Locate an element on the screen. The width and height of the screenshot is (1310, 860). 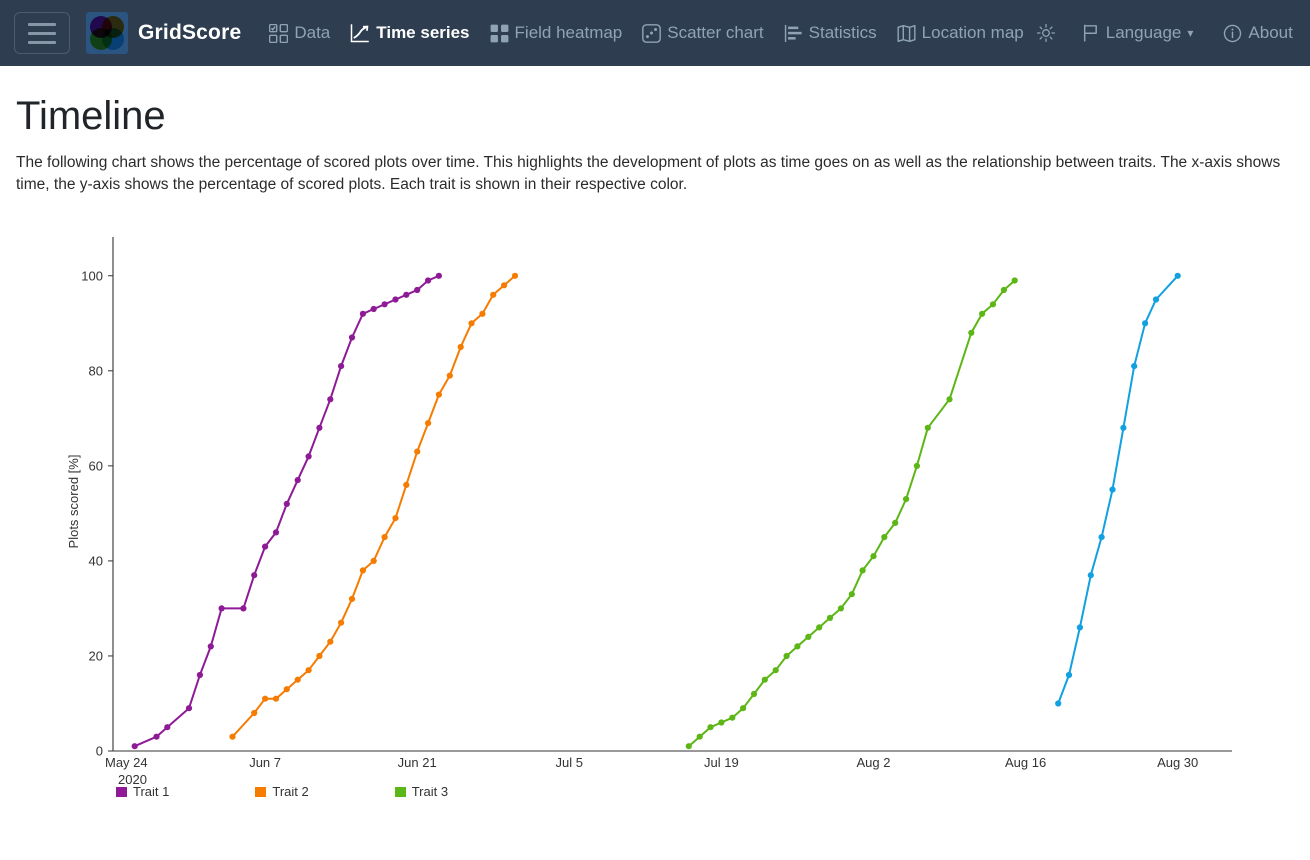
heatmap-grid-icon is located at coordinates (499, 33).